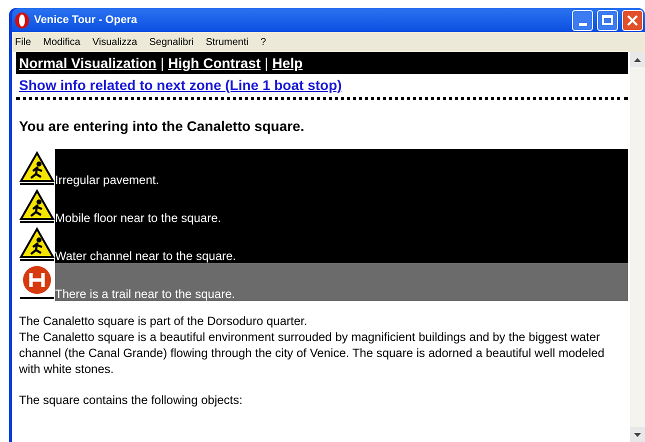  I want to click on description-text: The Canaletto square is part of the Dorsoduro quarter. The Canaletto square is a beautiful environment surrouded by magnificient buildings and by the biggest water channel (the Canal Grande) flowing through the city of Venice. The square is adorned a beautiful well modeled with white stones., so click(312, 345).